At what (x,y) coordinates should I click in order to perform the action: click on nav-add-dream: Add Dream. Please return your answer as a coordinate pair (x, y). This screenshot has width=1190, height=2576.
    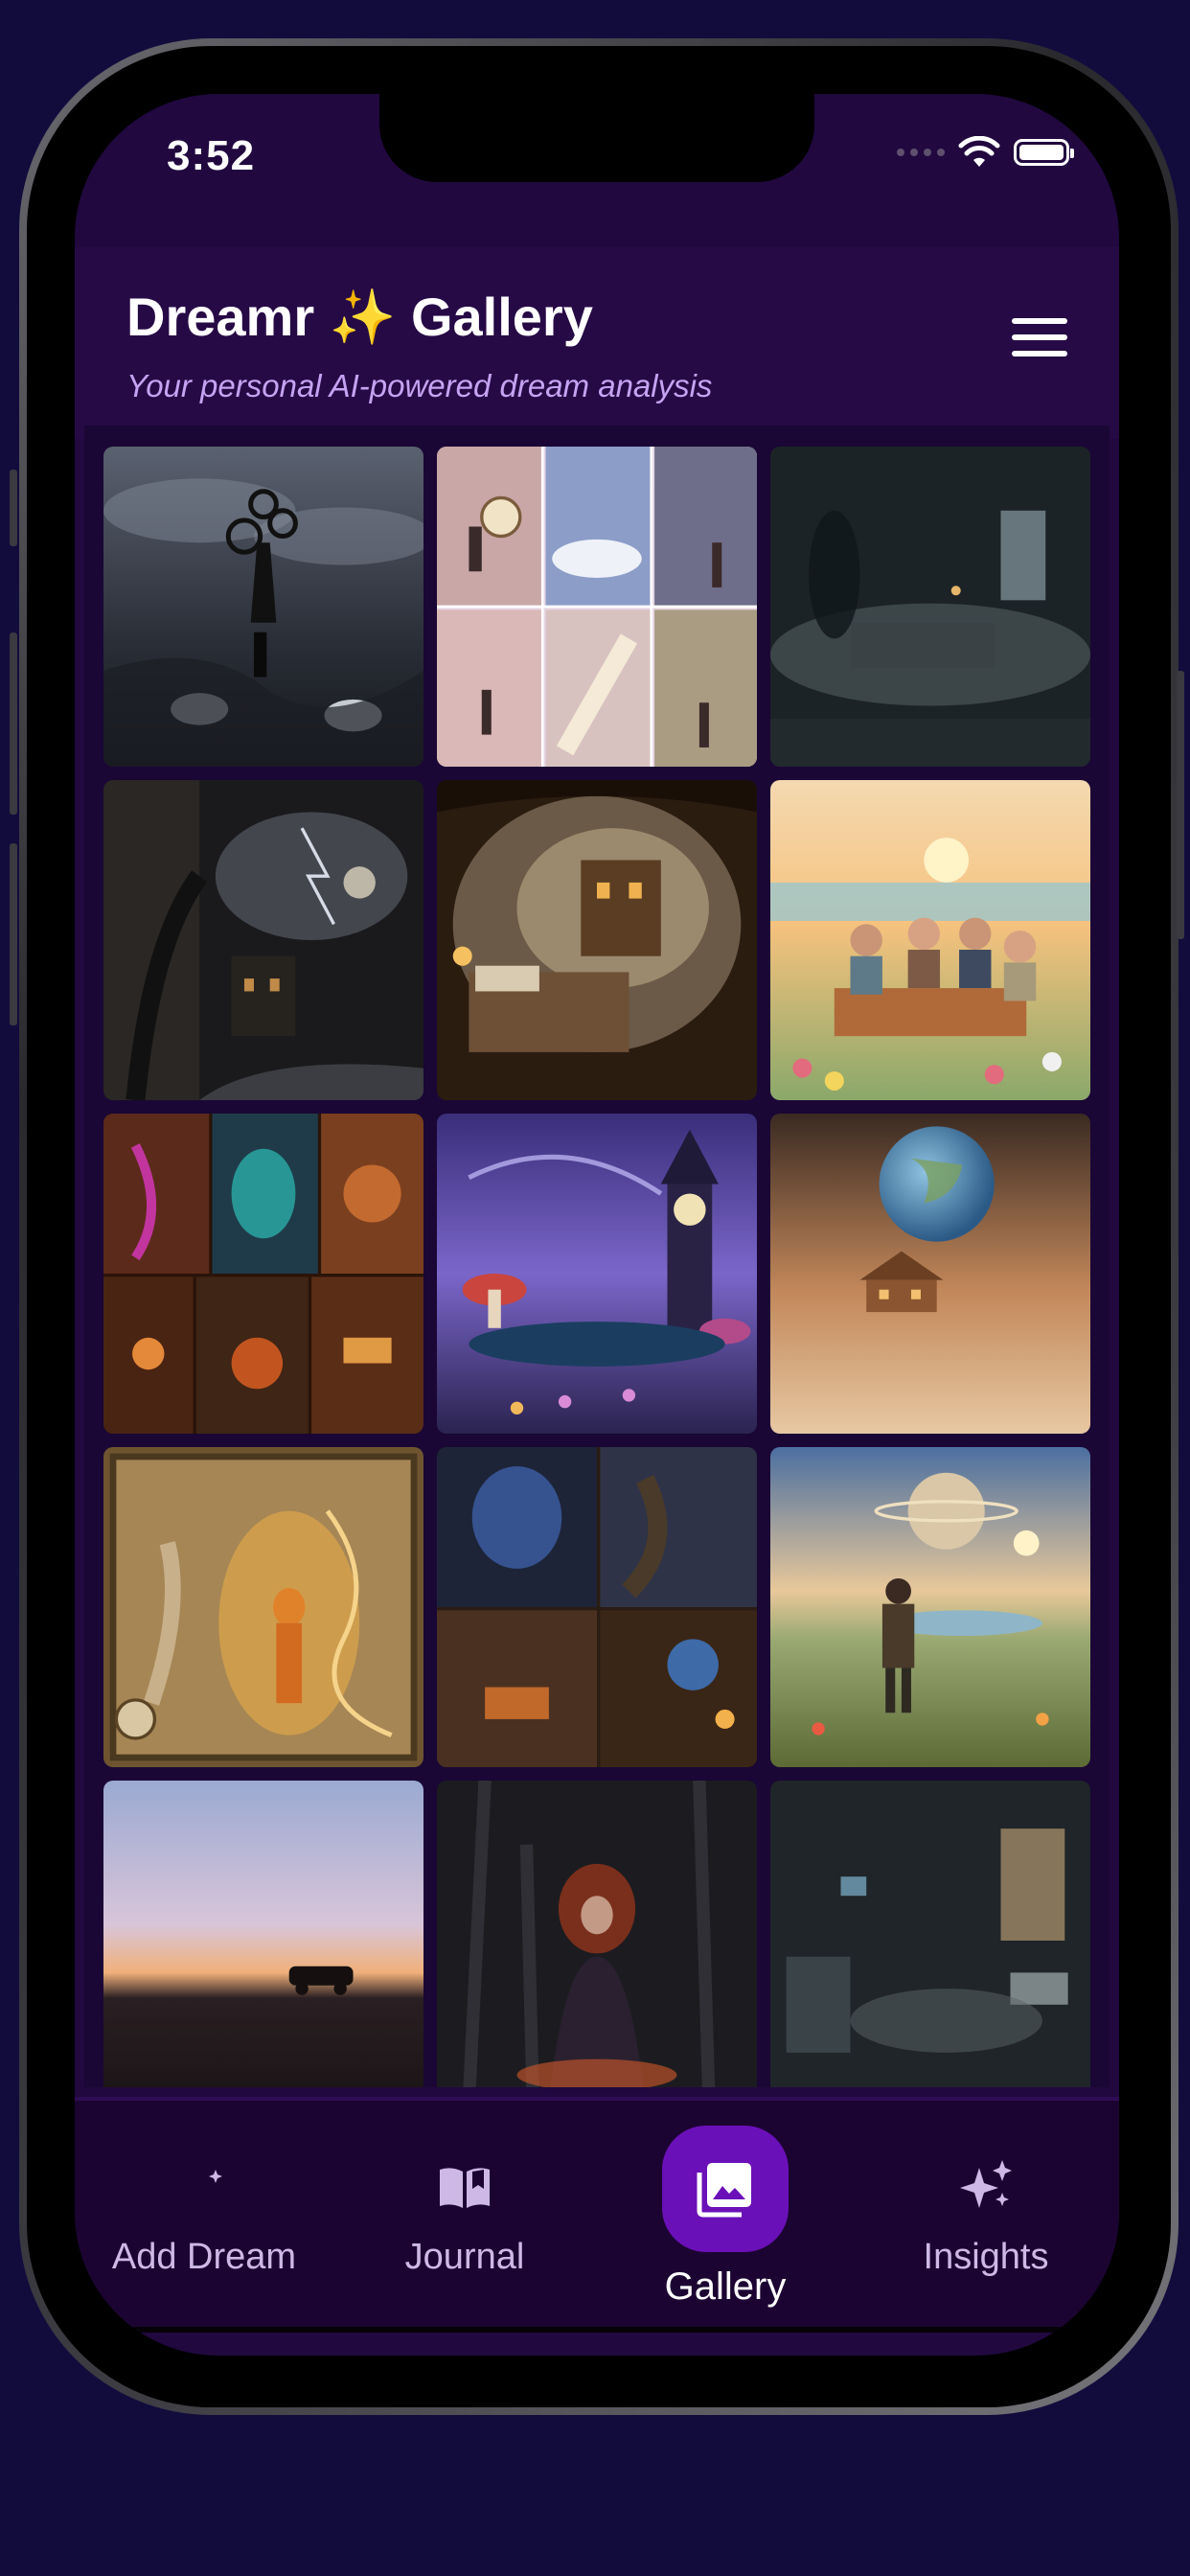
    Looking at the image, I should click on (204, 2216).